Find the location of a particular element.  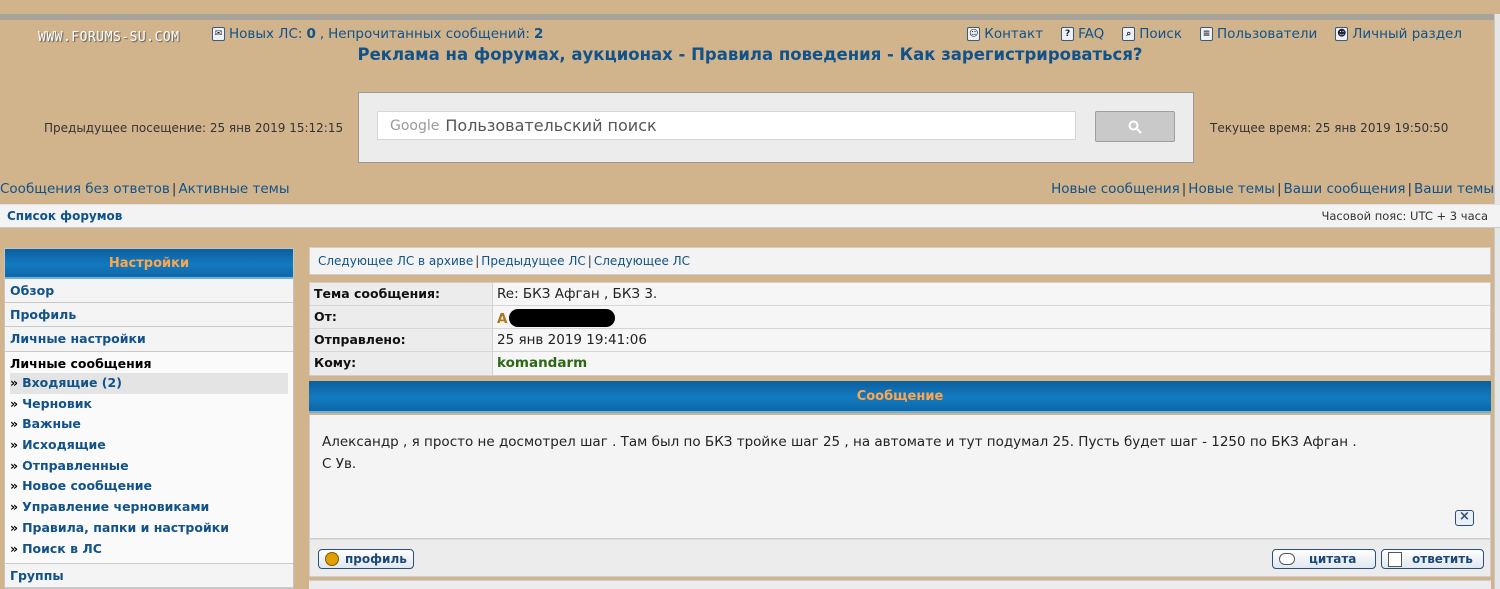

sidebar-item-sent: » Отправленные is located at coordinates (151, 466).